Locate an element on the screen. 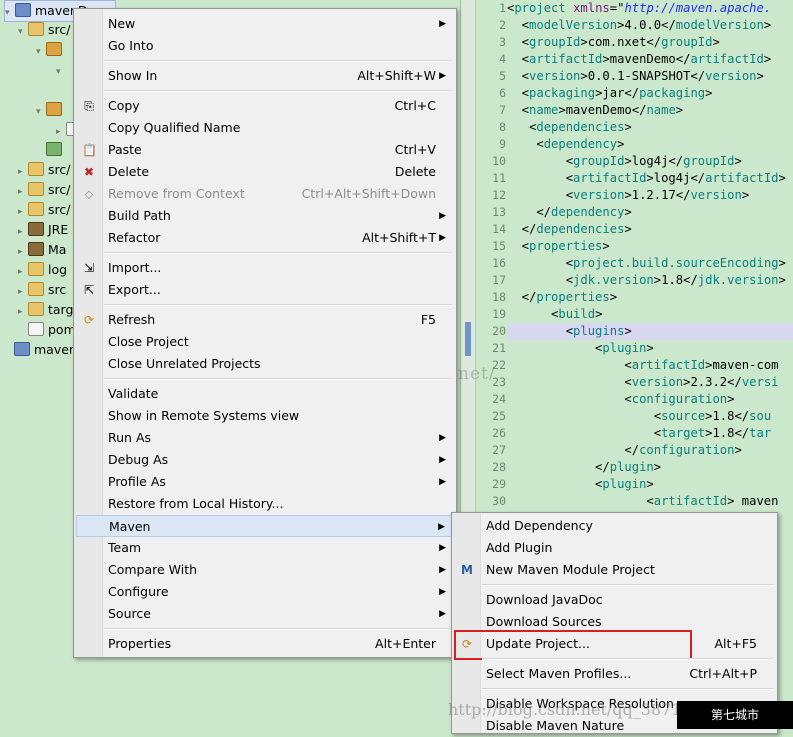 The width and height of the screenshot is (793, 737). code-line: <target>1.8</tar is located at coordinates (650, 433).